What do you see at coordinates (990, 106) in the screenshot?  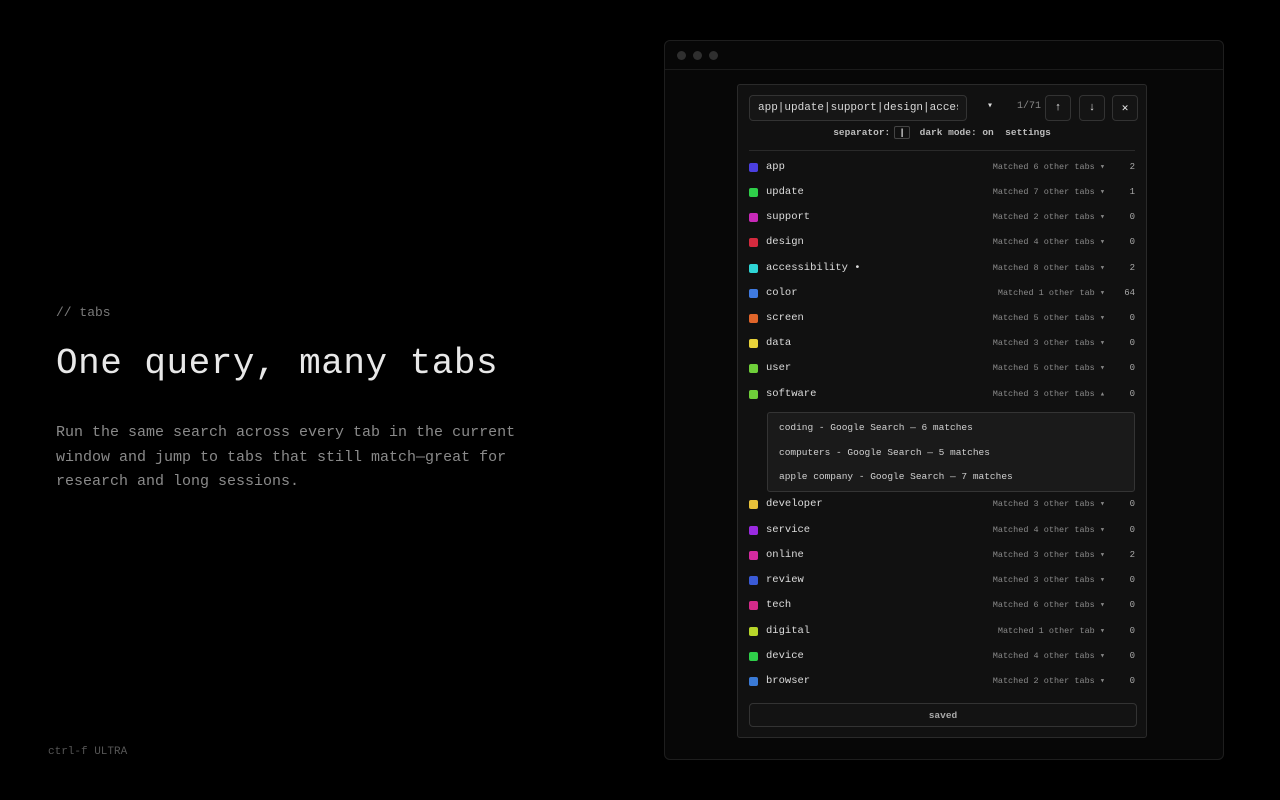 I see `history-dropdown-icon: ▾` at bounding box center [990, 106].